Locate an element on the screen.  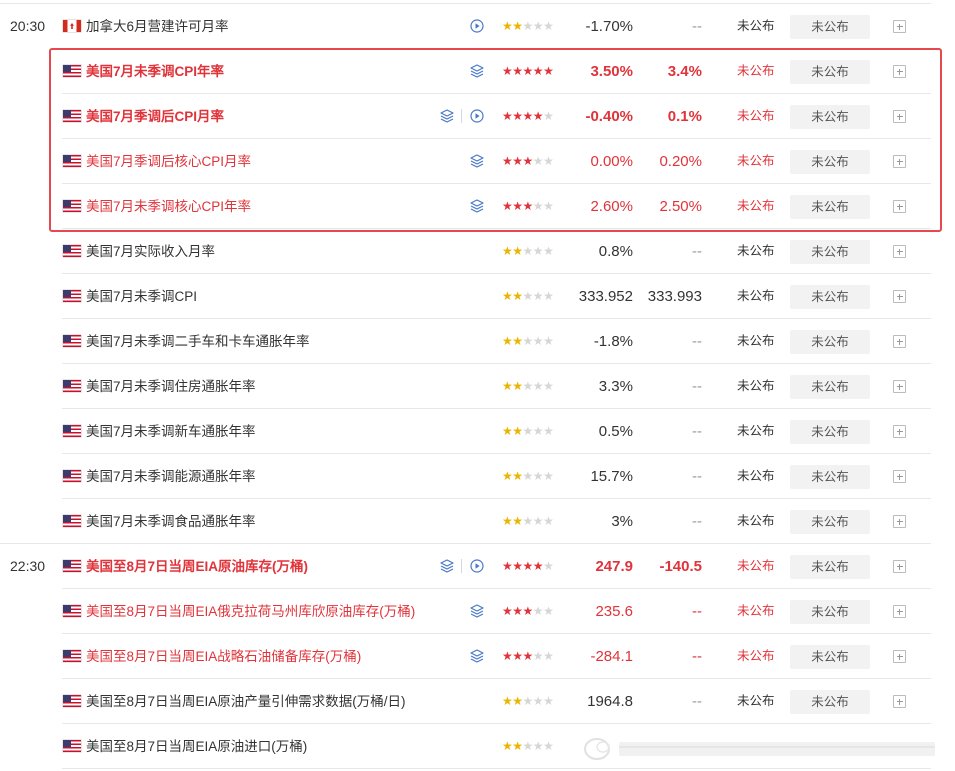
event-name: 美国7月未季调住房通胀年率 is located at coordinates (171, 386).